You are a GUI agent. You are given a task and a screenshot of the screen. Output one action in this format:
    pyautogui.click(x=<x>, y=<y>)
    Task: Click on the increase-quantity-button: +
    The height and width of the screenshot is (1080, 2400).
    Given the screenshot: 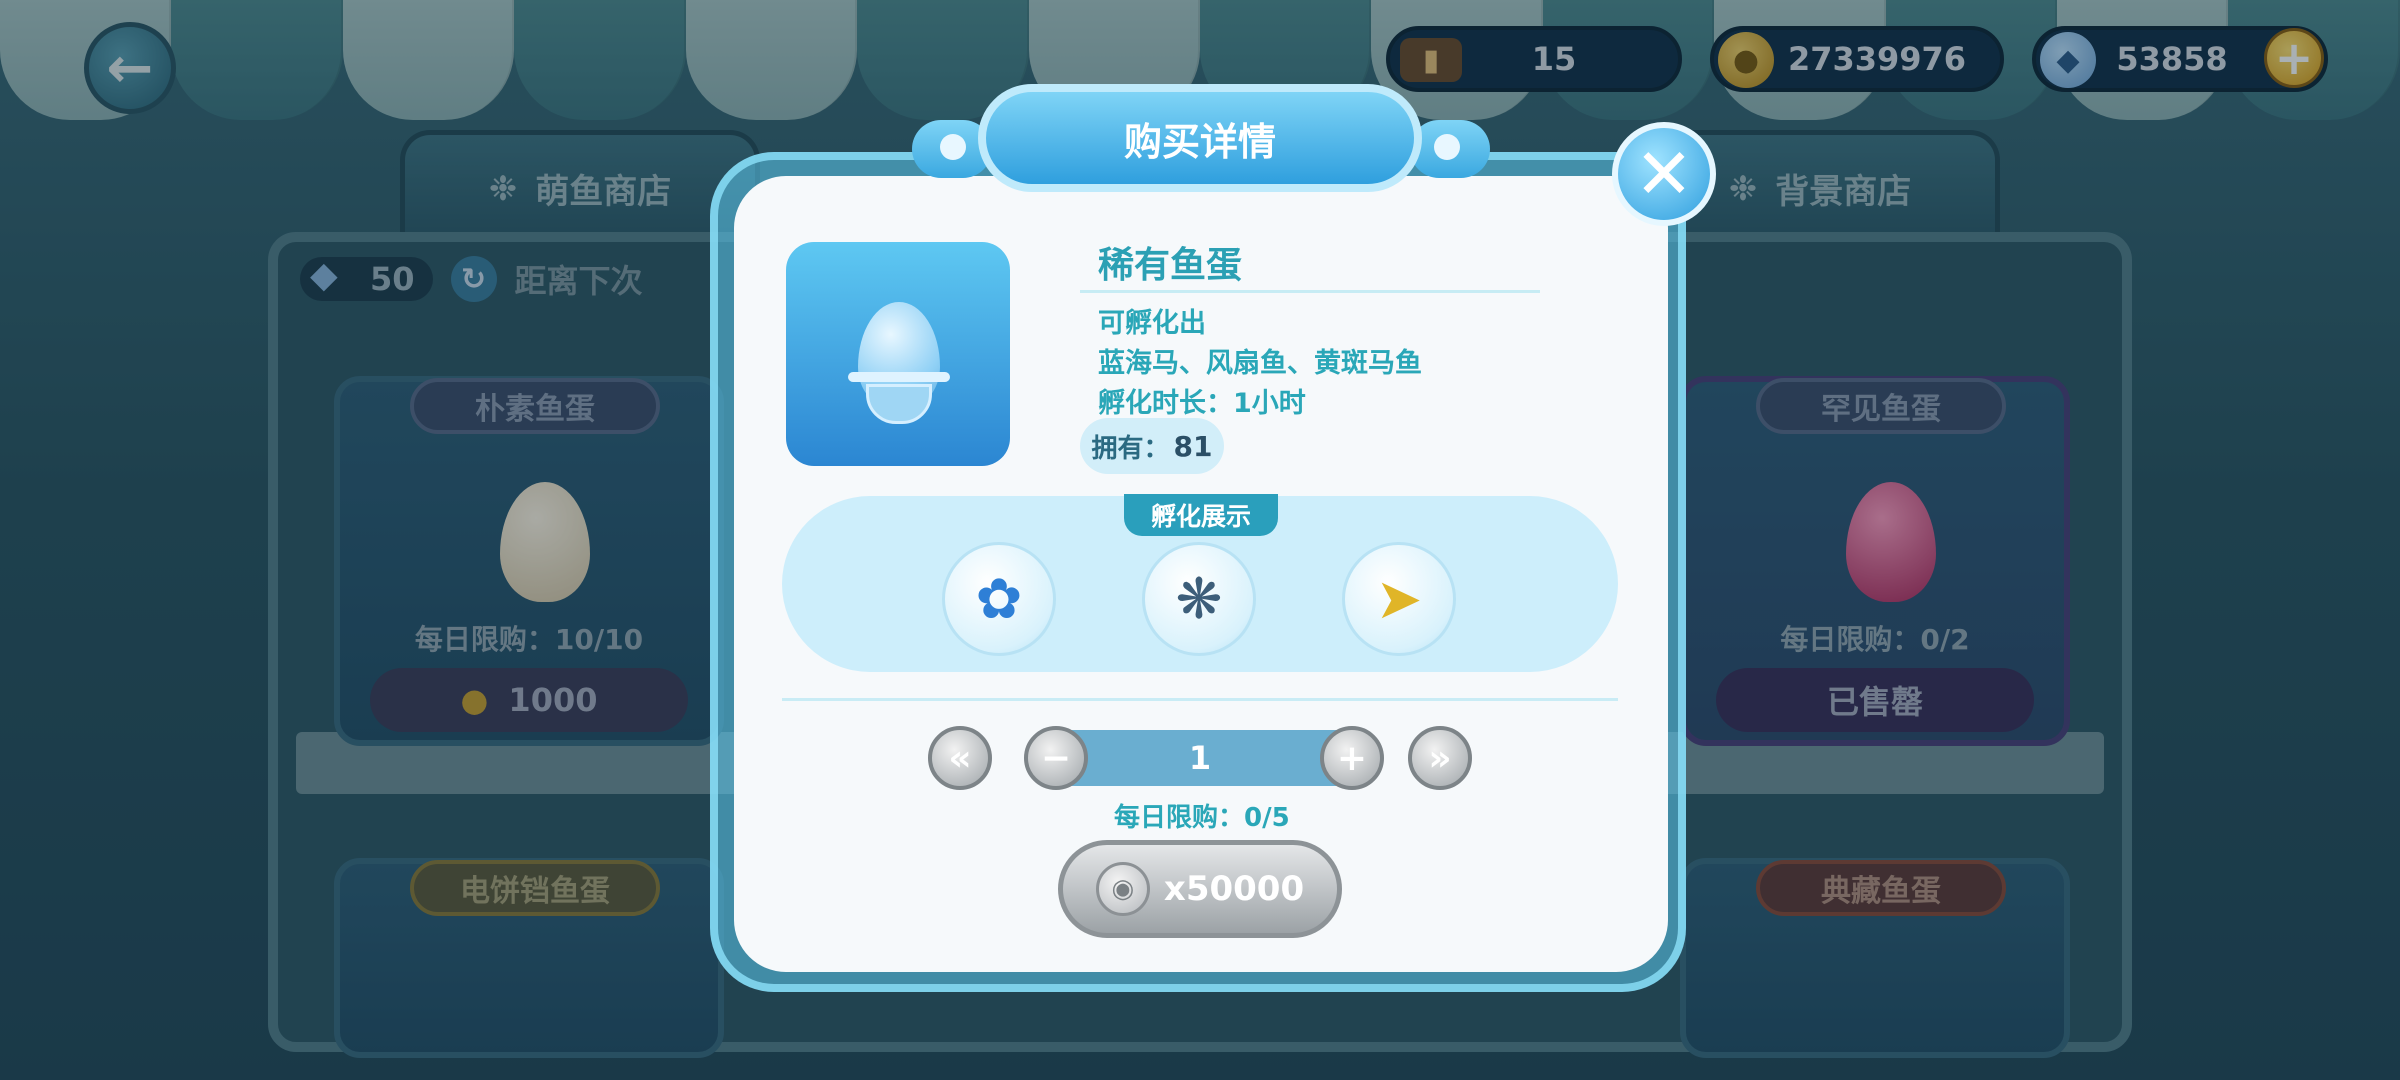 What is the action you would take?
    pyautogui.click(x=1352, y=758)
    